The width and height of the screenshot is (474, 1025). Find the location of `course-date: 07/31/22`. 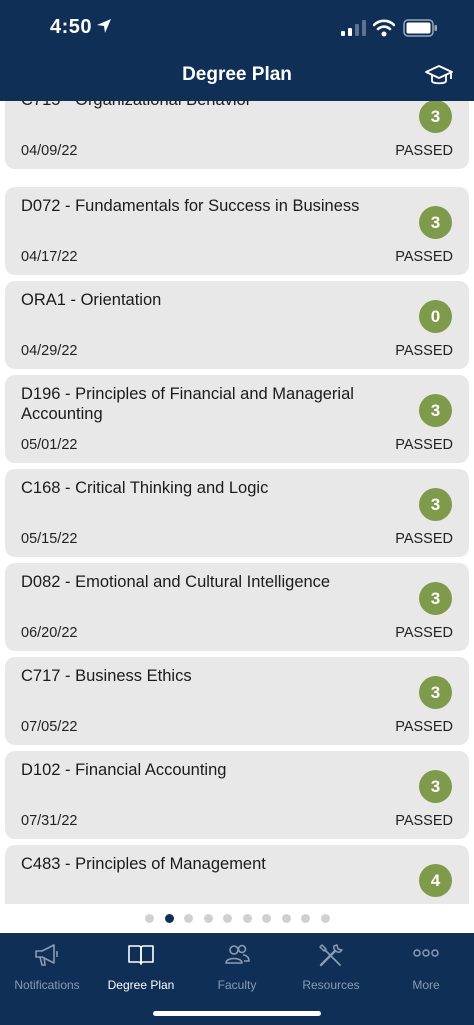

course-date: 07/31/22 is located at coordinates (49, 821).